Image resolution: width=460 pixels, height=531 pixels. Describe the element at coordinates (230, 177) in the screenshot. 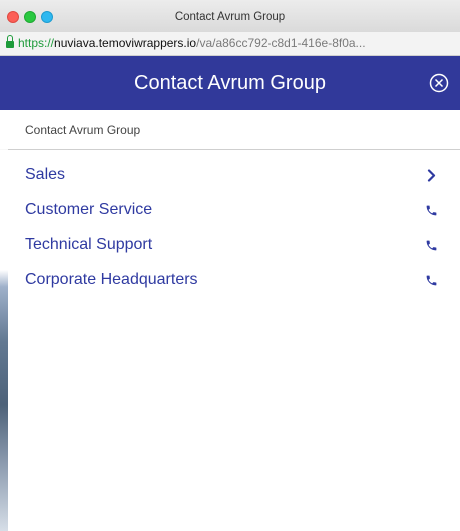

I see `menu-item-sales: Sales` at that location.